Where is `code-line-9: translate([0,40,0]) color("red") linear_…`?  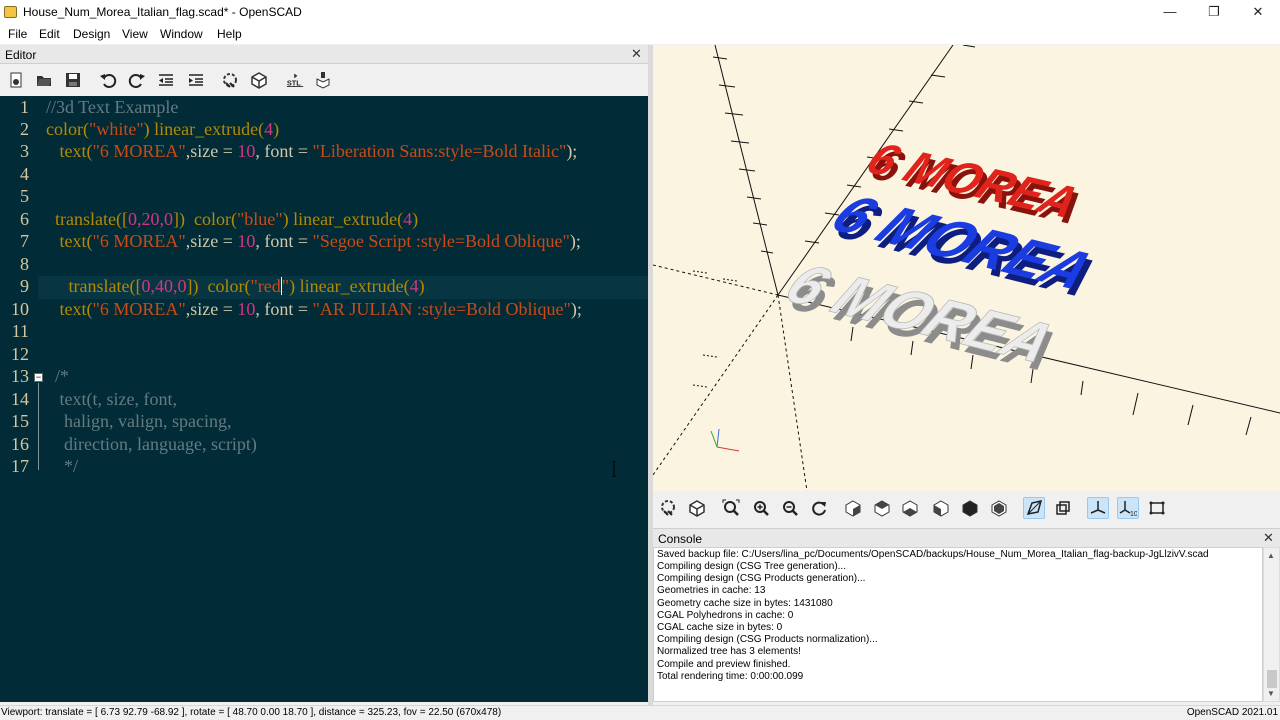
code-line-9: translate([0,40,0]) color("red") linear_… is located at coordinates (235, 286).